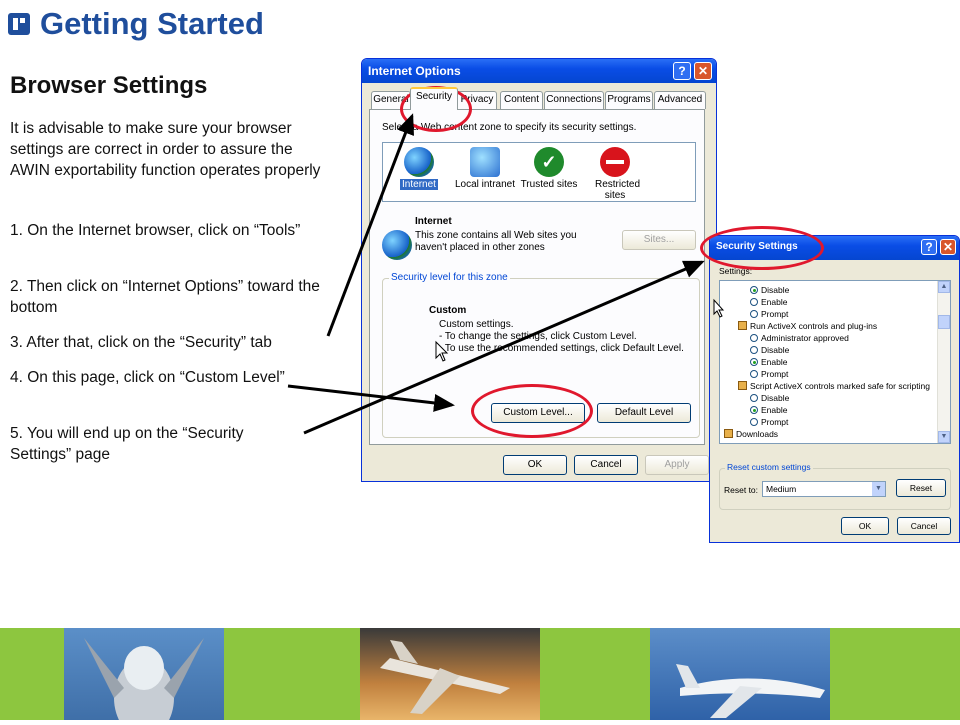 The height and width of the screenshot is (725, 960). I want to click on arrow-to-security-settings, so click(504, 347).